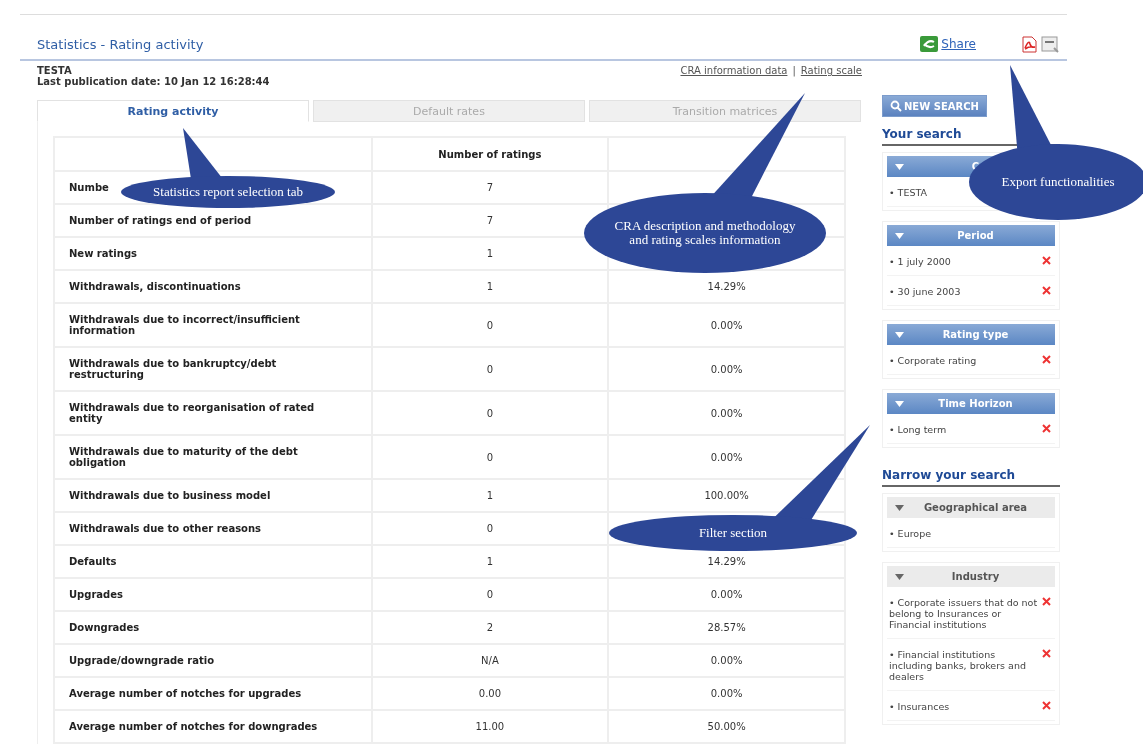 The height and width of the screenshot is (756, 1143). I want to click on table-cell: New ratings, so click(213, 253).